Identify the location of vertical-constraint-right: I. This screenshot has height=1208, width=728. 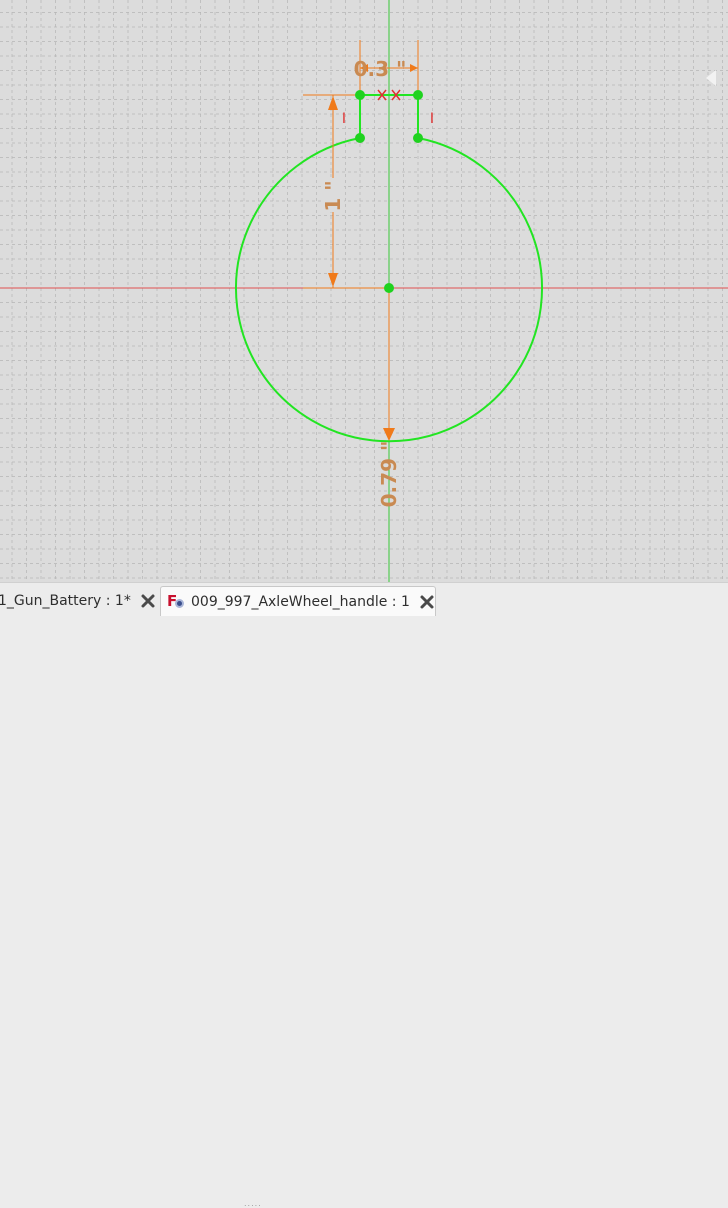
(432, 119).